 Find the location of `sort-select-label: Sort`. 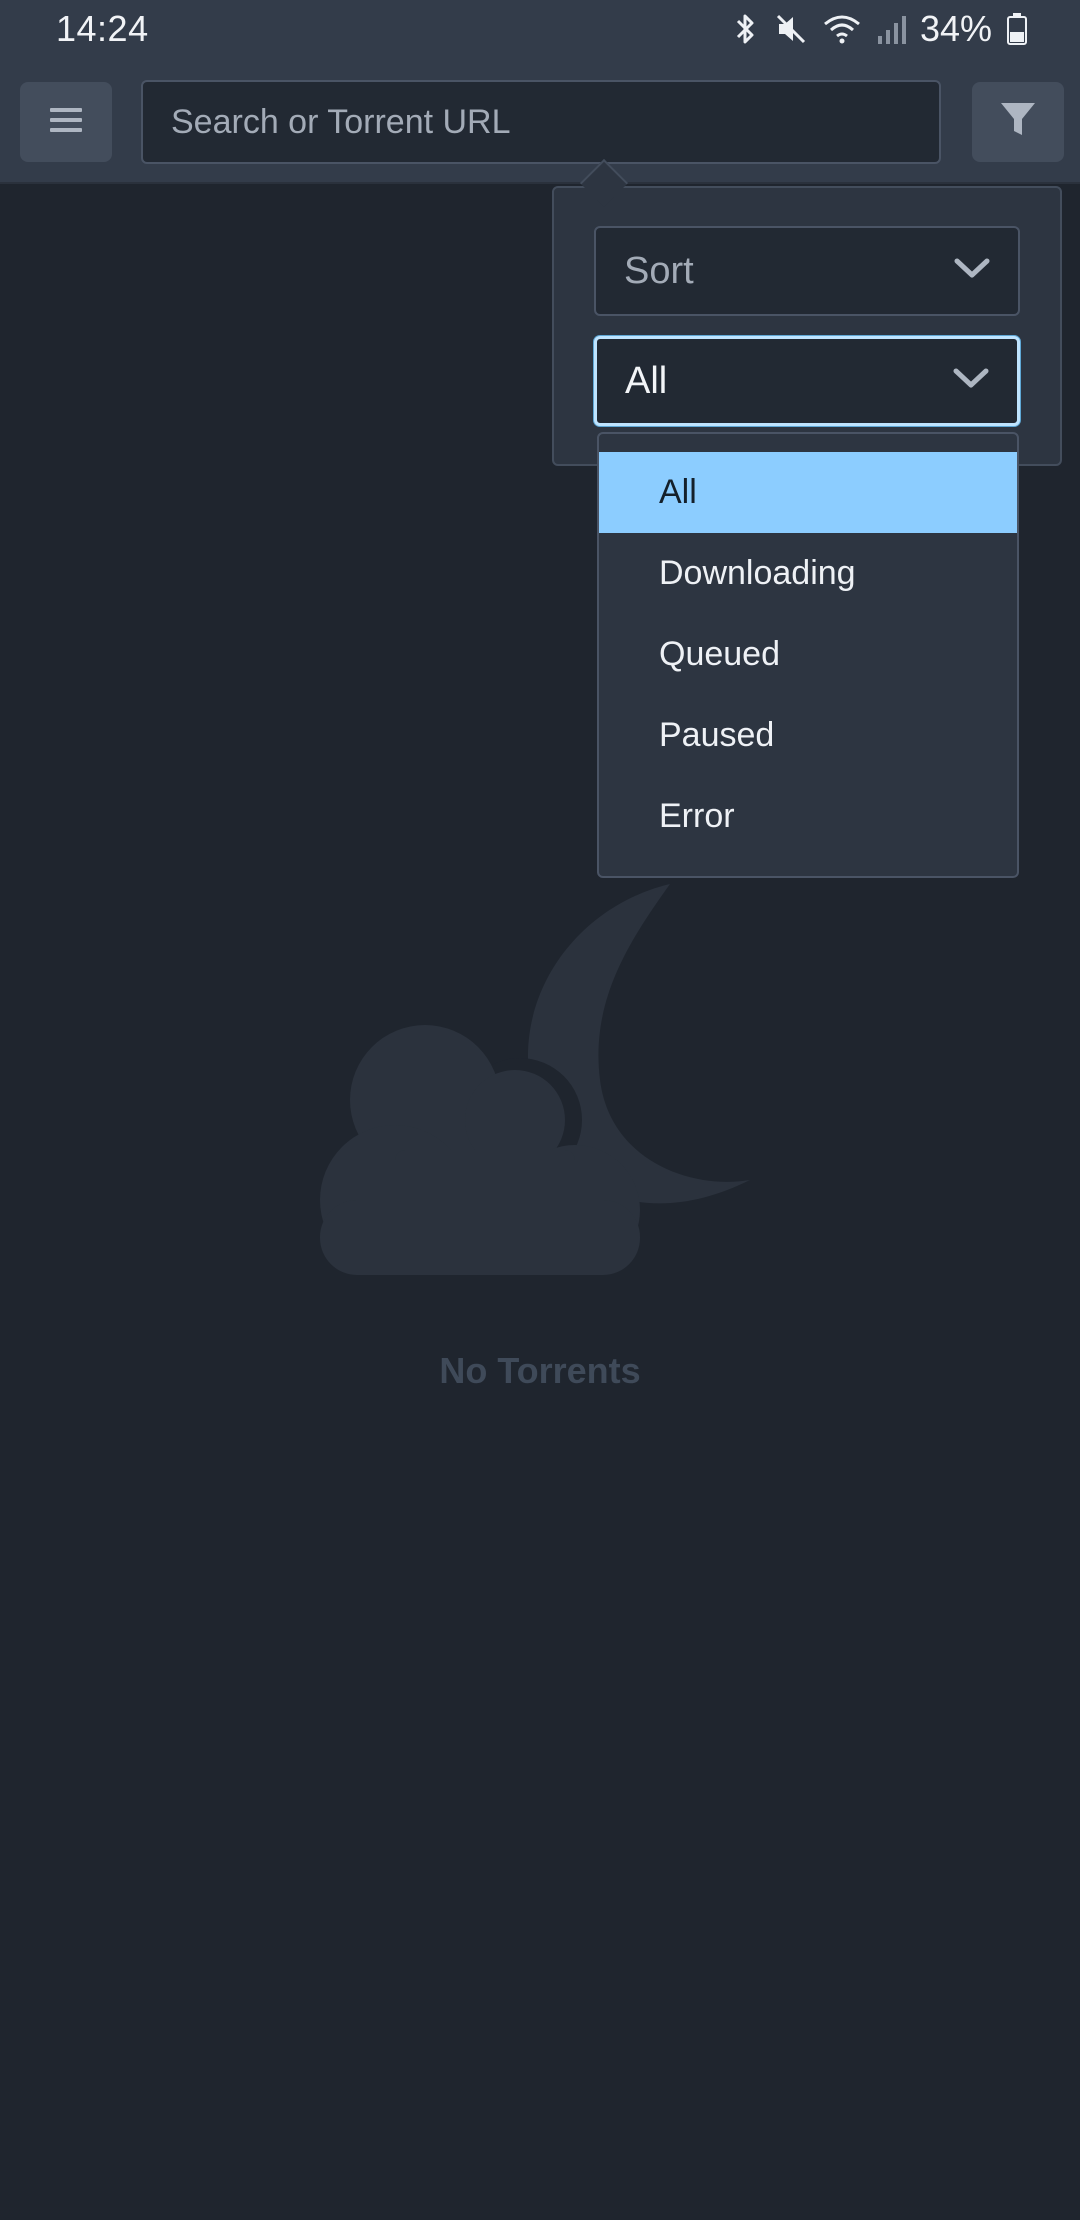

sort-select-label: Sort is located at coordinates (659, 270).